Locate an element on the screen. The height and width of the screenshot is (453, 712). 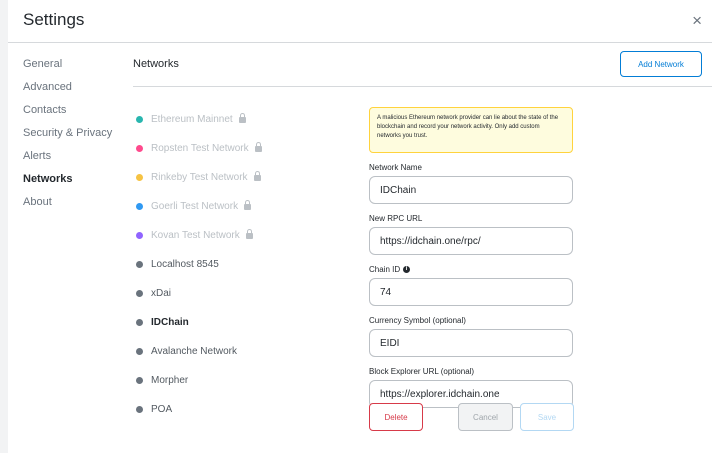
networks-title: Networks is located at coordinates (156, 64).